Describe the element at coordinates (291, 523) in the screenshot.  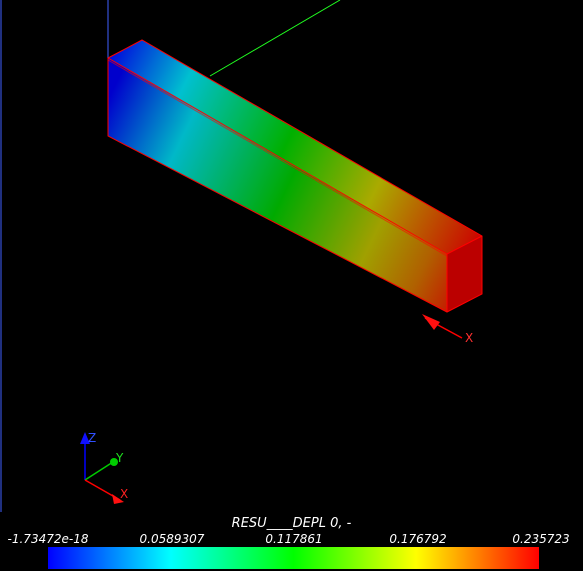
I see `scalar-bar-title: RESU____DEPL 0, -` at that location.